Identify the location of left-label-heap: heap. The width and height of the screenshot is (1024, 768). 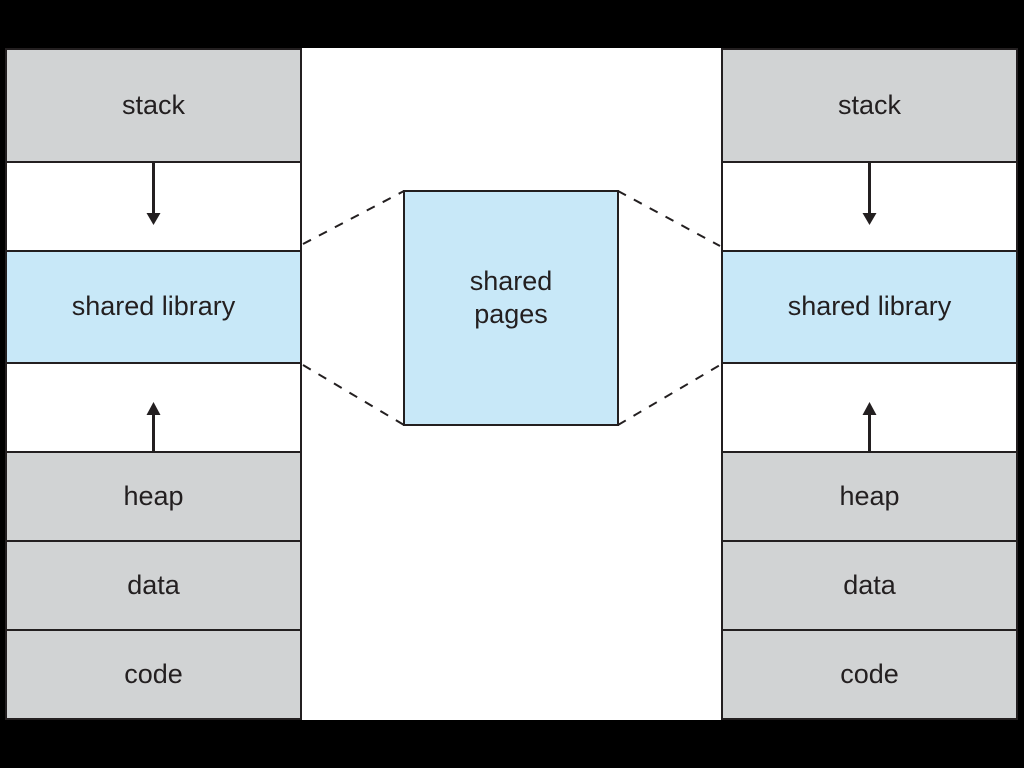
(153, 495).